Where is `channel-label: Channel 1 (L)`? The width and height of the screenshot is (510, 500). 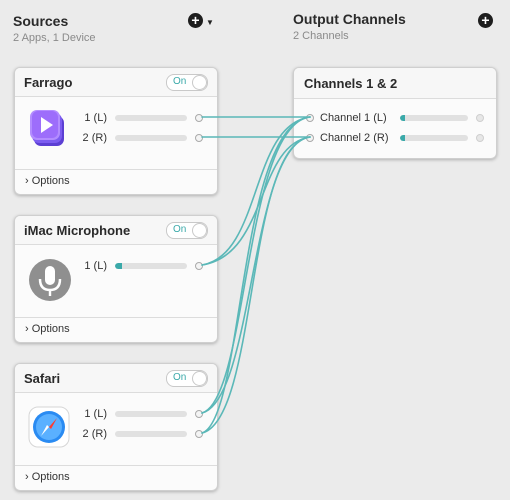
channel-label: Channel 1 (L) is located at coordinates (353, 118).